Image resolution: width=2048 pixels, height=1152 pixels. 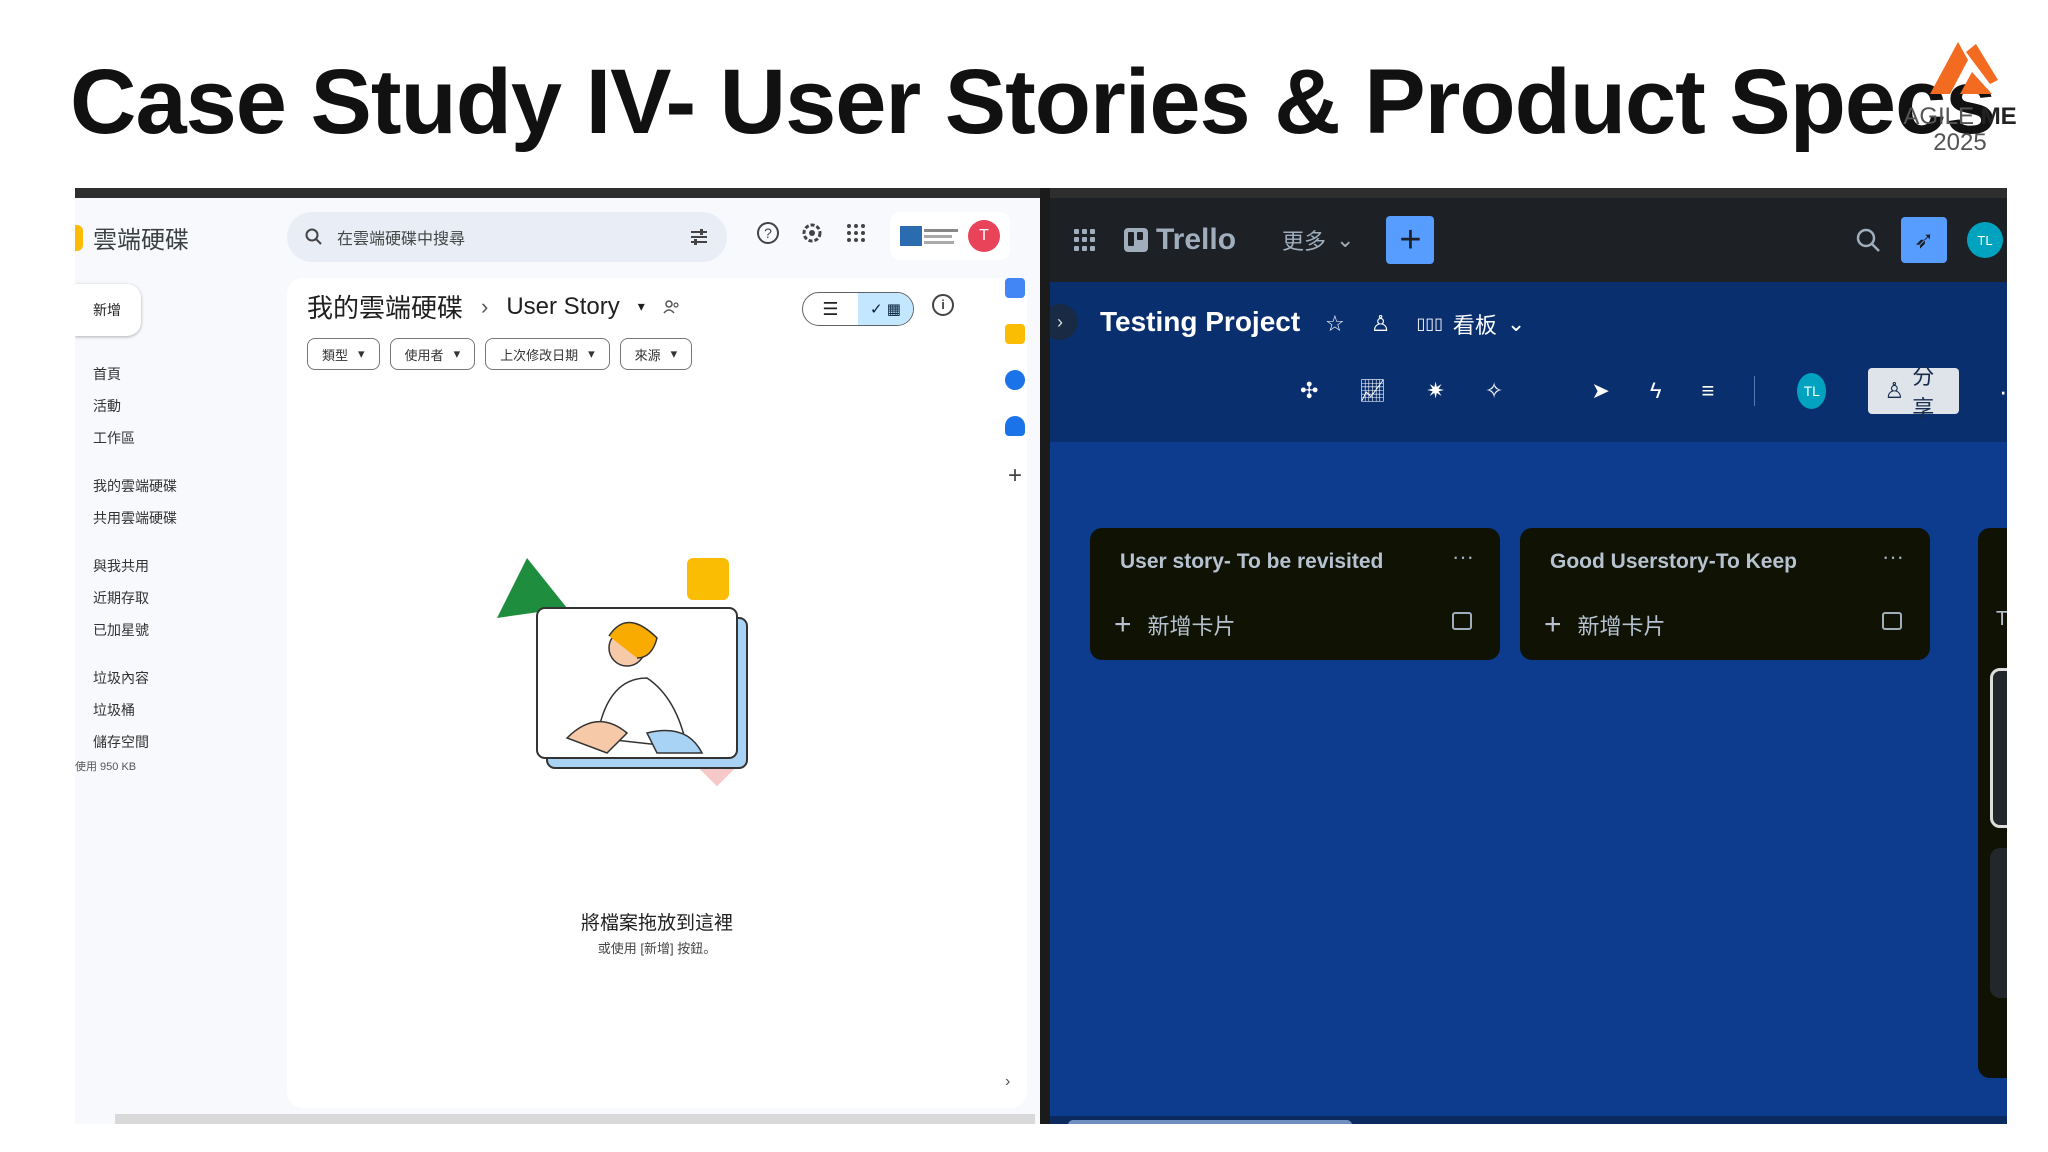 What do you see at coordinates (1191, 626) in the screenshot?
I see `add-card-label: 新增卡片` at bounding box center [1191, 626].